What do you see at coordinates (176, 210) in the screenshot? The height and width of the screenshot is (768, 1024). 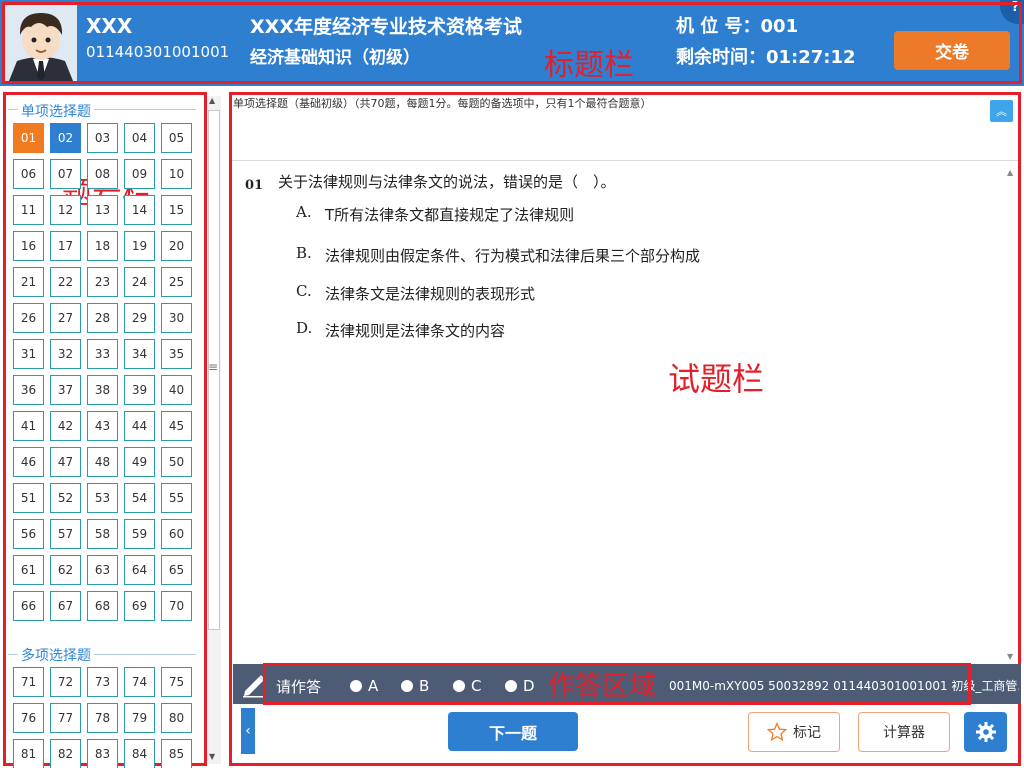 I see `question-number-button: 15` at bounding box center [176, 210].